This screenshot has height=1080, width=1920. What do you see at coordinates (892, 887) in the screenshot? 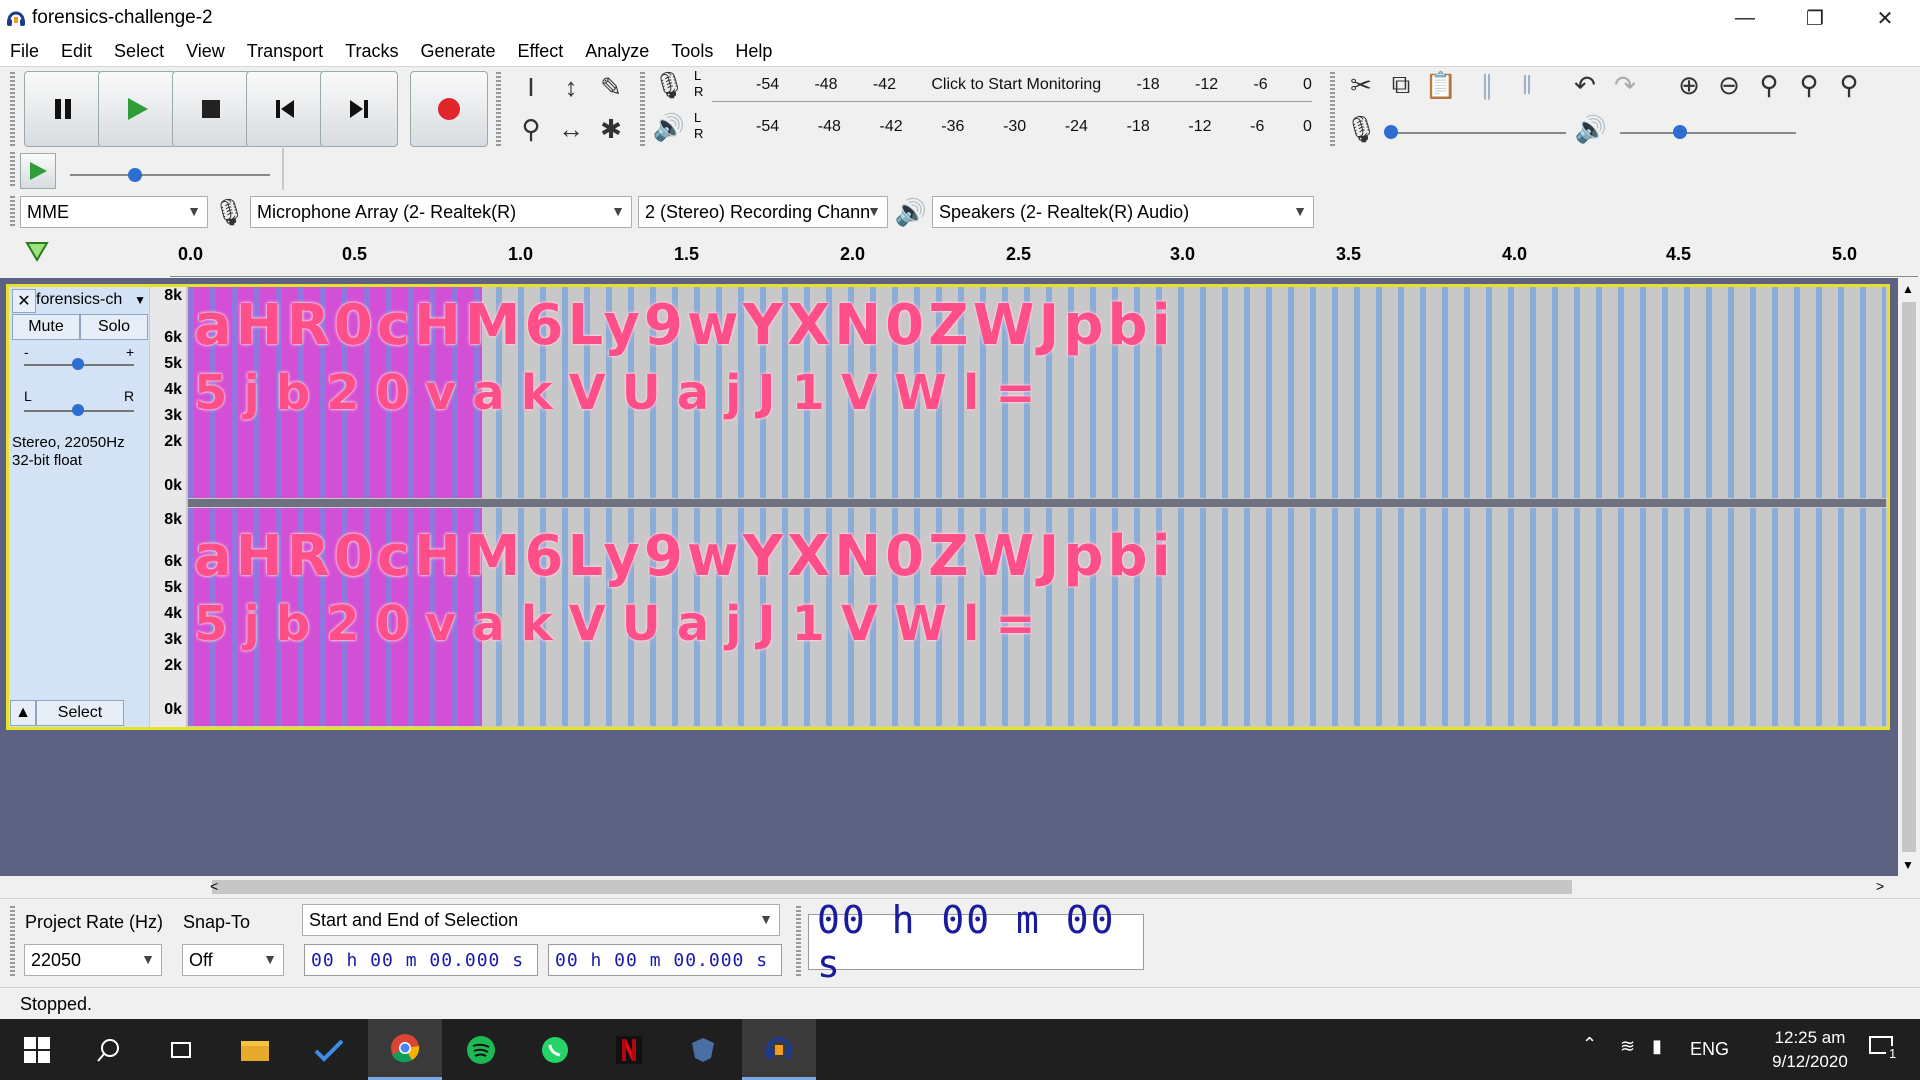
I see `horizontal-scroll-thumb` at bounding box center [892, 887].